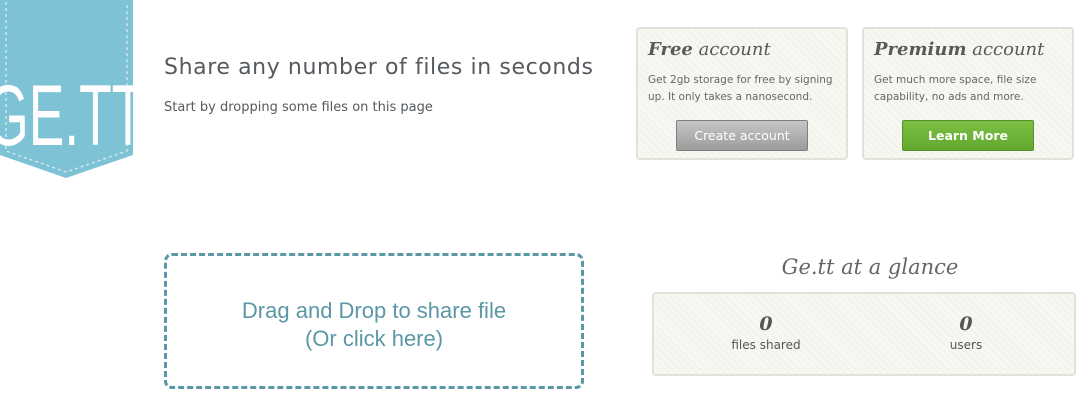 The image size is (1082, 412). I want to click on dropzone-line2: (Or click here), so click(374, 338).